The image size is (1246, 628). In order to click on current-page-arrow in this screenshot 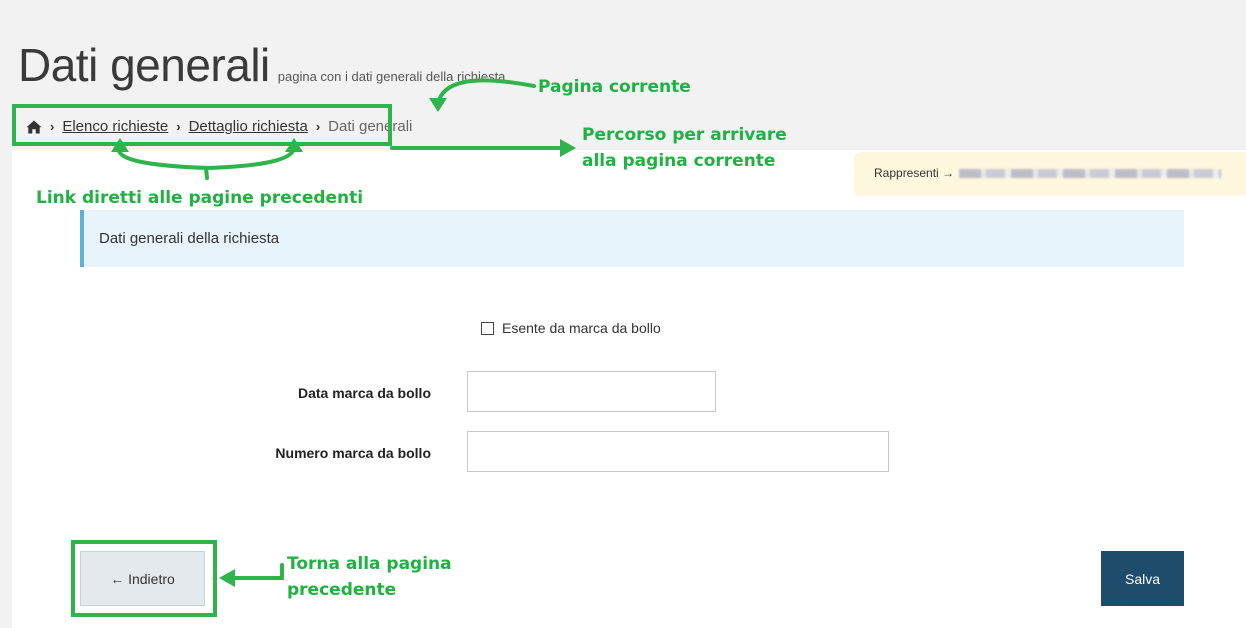, I will do `click(486, 92)`.